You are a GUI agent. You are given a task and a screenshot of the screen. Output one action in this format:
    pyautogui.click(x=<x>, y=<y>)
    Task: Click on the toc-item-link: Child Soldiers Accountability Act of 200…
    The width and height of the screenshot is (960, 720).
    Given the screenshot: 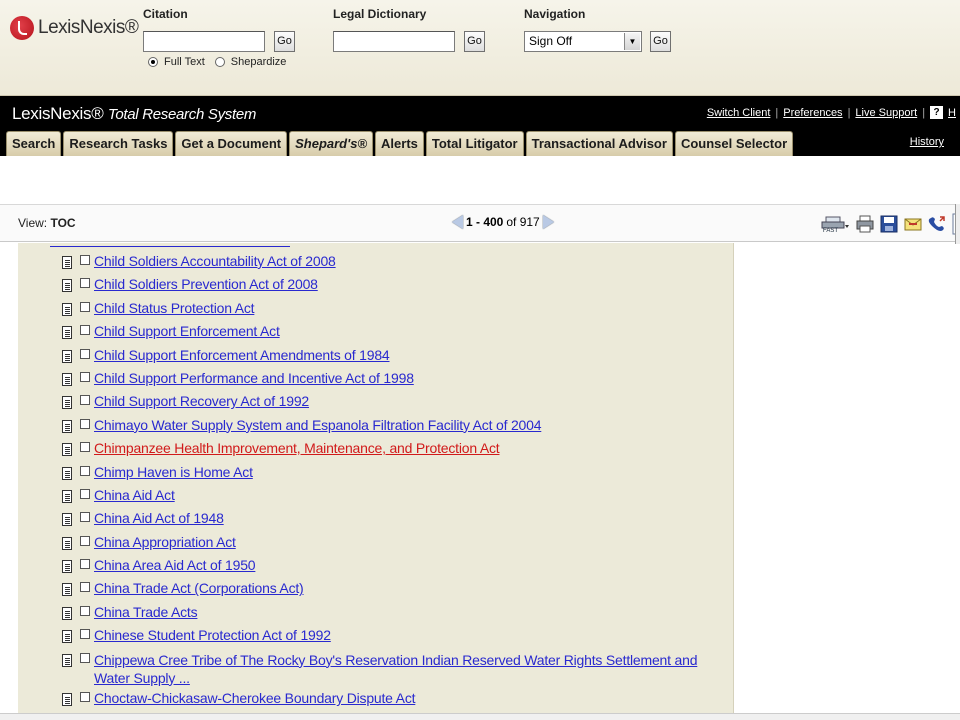 What is the action you would take?
    pyautogui.click(x=215, y=261)
    